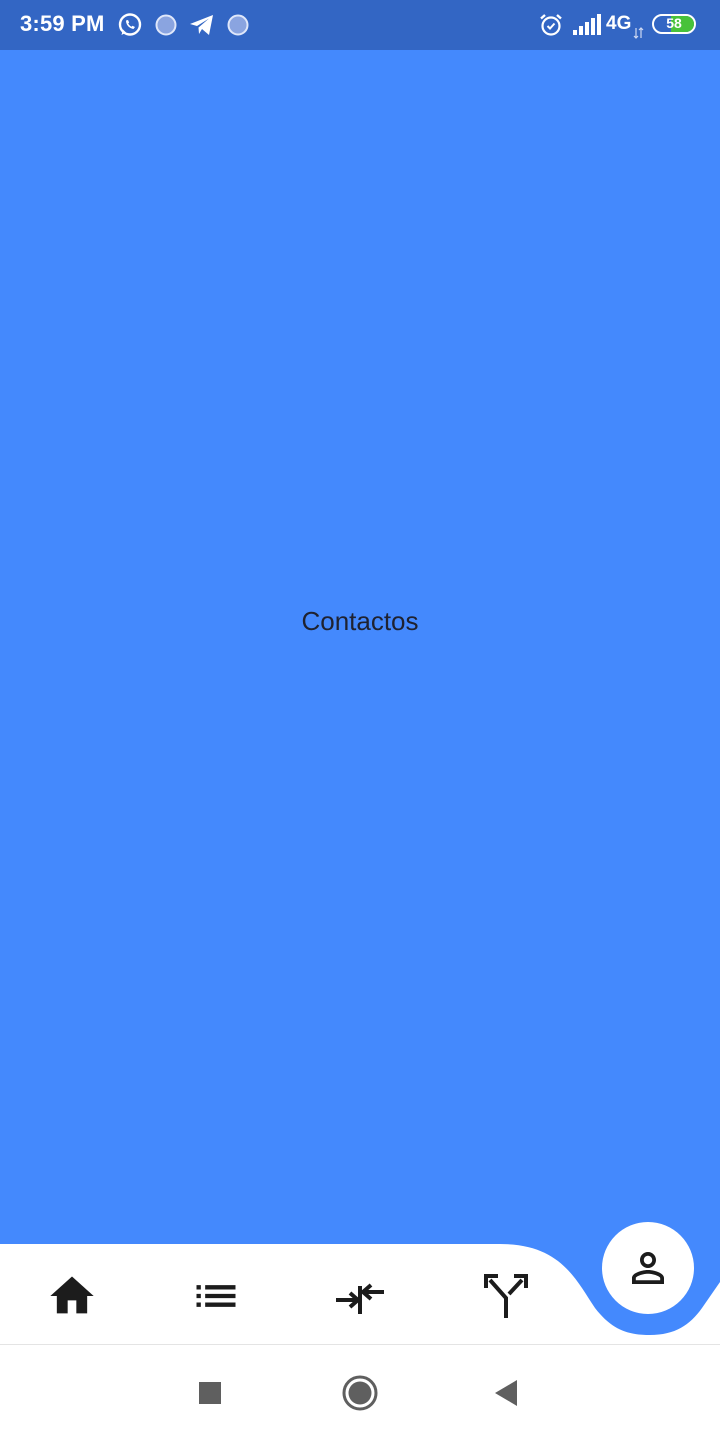 The image size is (720, 1440). I want to click on status-bar: 3:59 PM 4G 58, so click(360, 25).